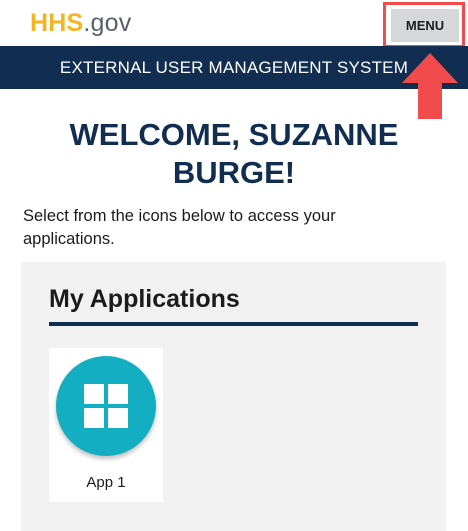 This screenshot has width=468, height=531. I want to click on logo-gov-text: .gov, so click(107, 23).